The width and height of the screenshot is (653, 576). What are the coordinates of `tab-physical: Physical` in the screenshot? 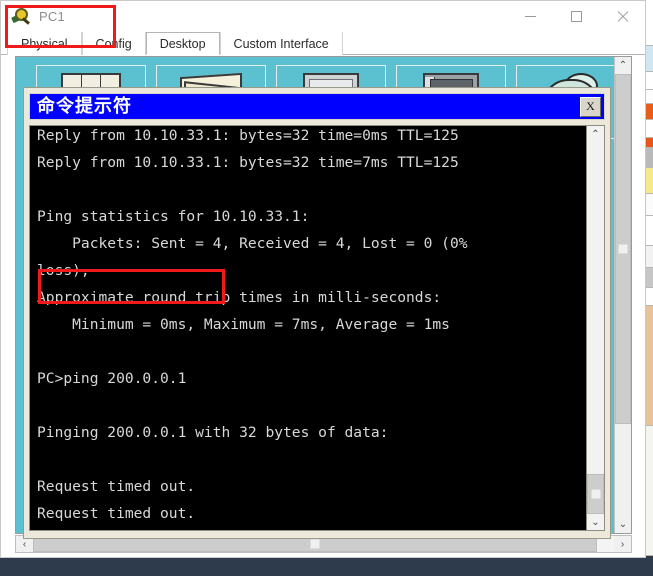 It's located at (44, 43).